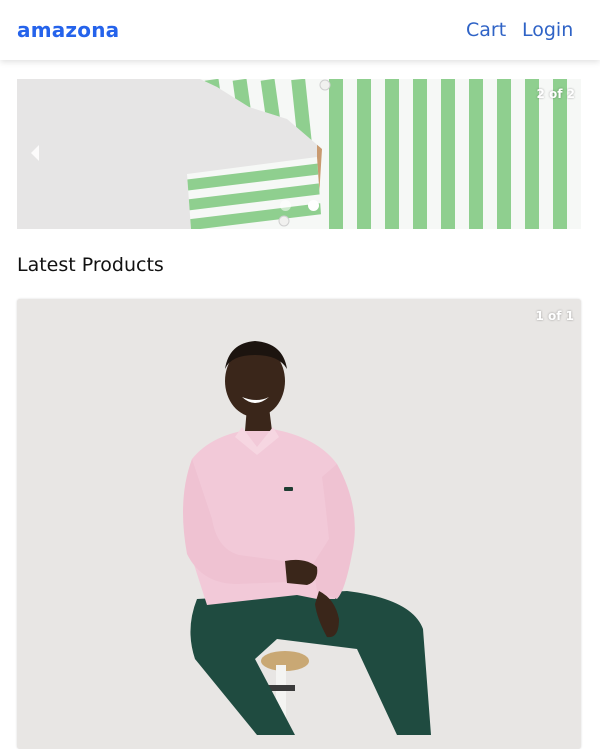  Describe the element at coordinates (554, 316) in the screenshot. I see `product-image-counter: 1 of 1` at that location.